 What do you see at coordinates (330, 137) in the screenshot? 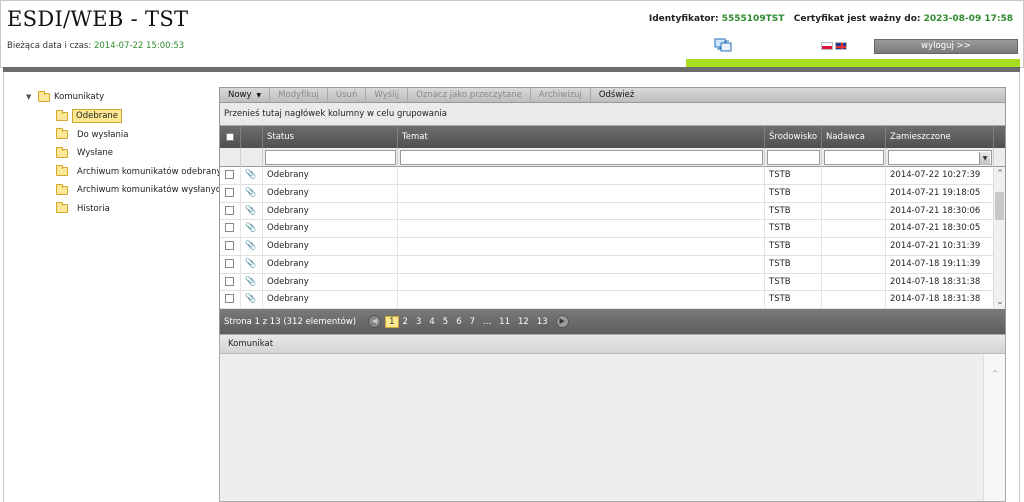
I see `column-header-status: Status` at bounding box center [330, 137].